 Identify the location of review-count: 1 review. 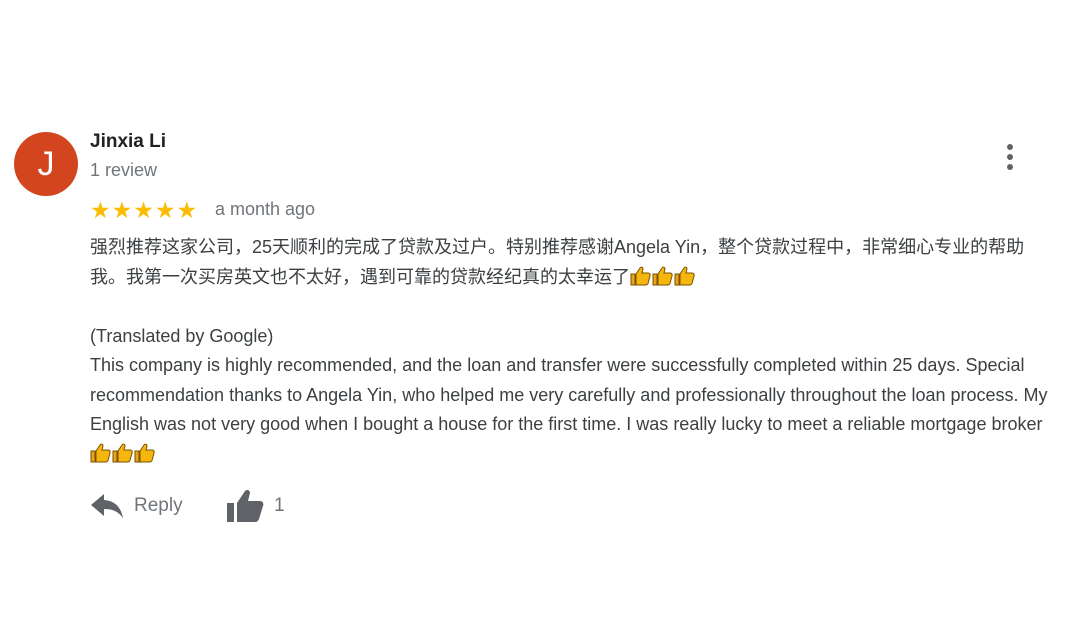
(123, 170).